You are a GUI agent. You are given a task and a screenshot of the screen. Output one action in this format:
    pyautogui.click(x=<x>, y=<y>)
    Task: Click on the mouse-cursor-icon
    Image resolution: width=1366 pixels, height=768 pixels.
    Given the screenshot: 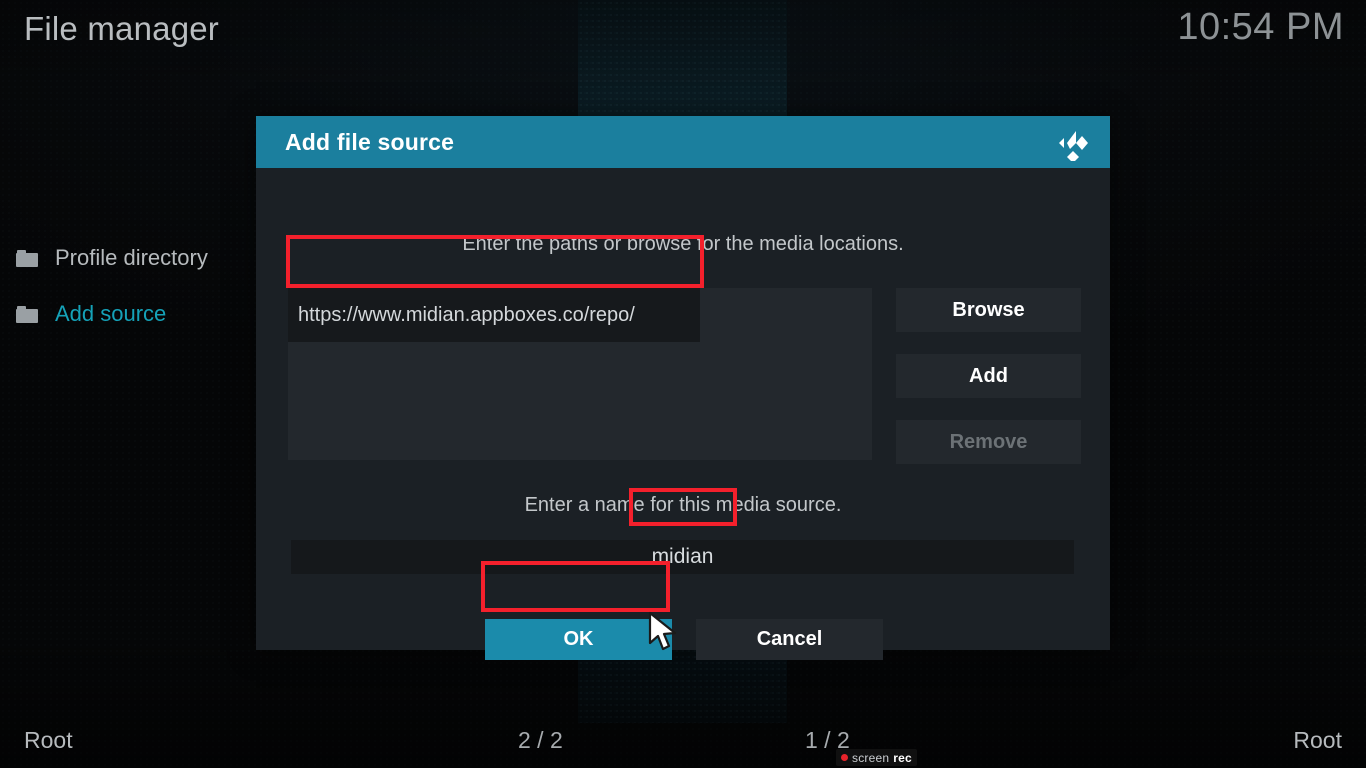 What is the action you would take?
    pyautogui.click(x=665, y=632)
    